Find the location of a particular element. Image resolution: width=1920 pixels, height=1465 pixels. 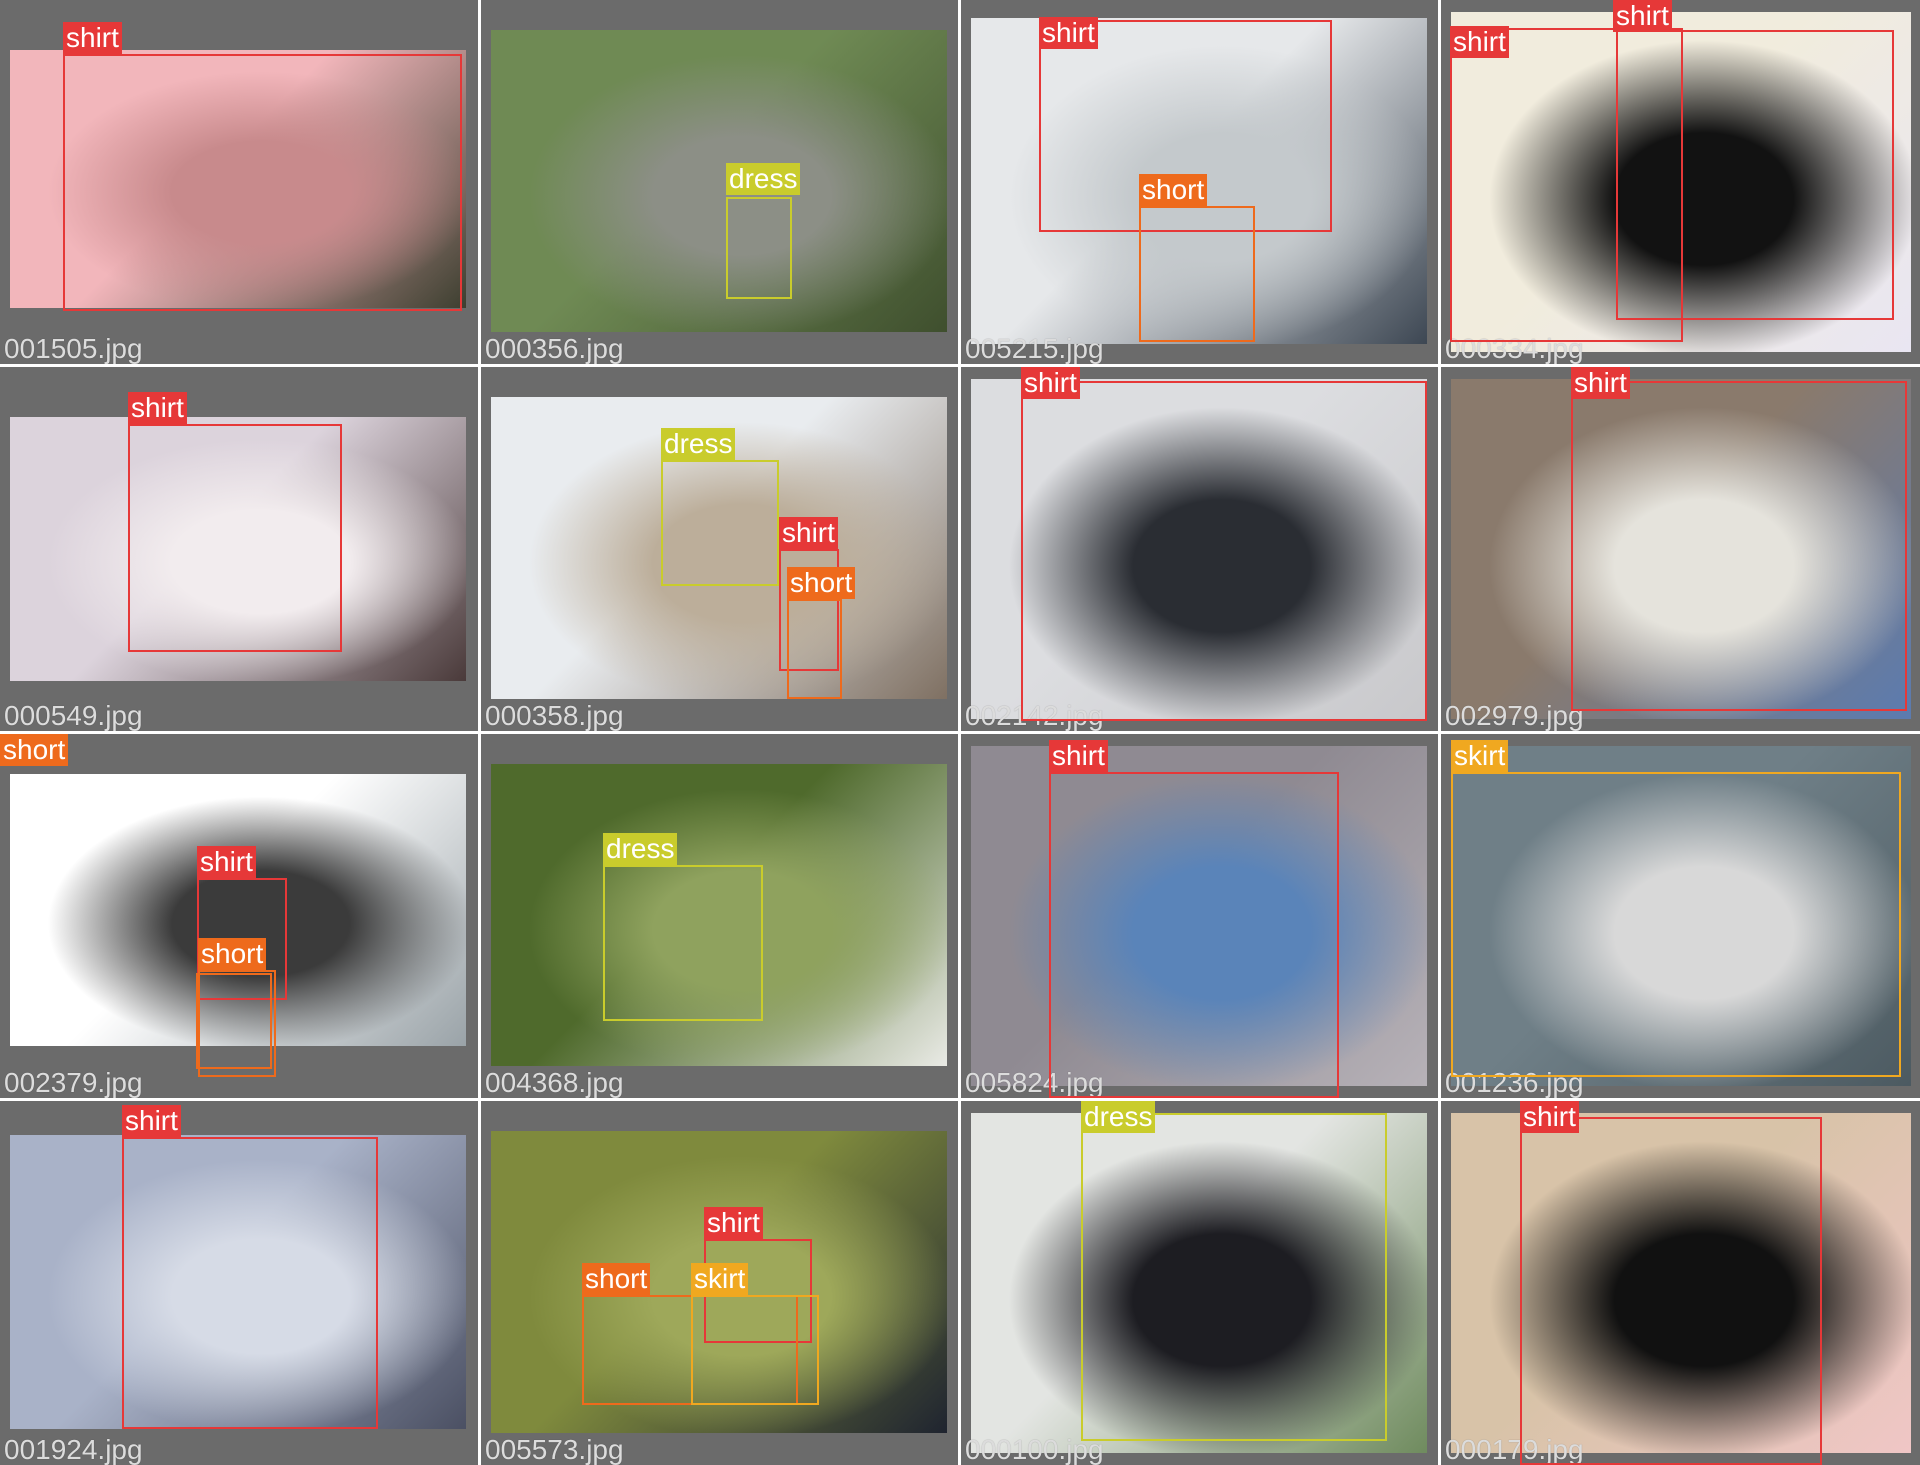

image-tile: dress 000100.jpg is located at coordinates (1199, 1283).